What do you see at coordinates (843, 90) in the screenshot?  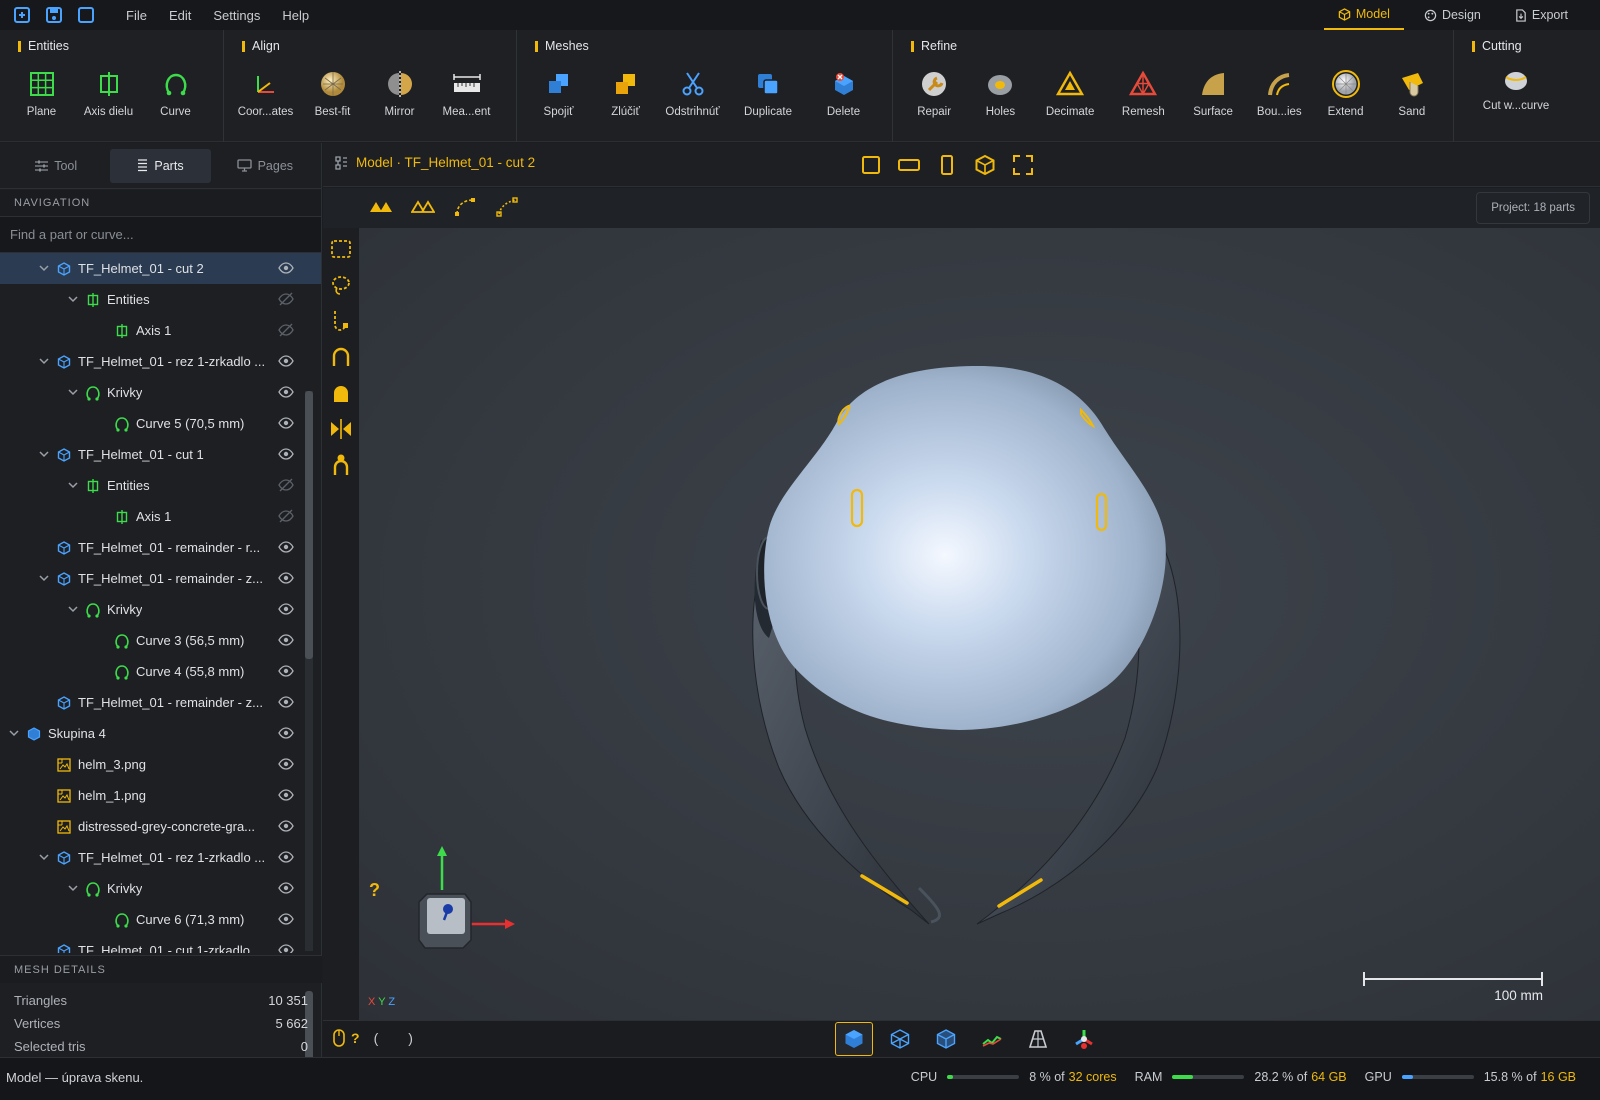 I see `delete-tool-button: Delete` at bounding box center [843, 90].